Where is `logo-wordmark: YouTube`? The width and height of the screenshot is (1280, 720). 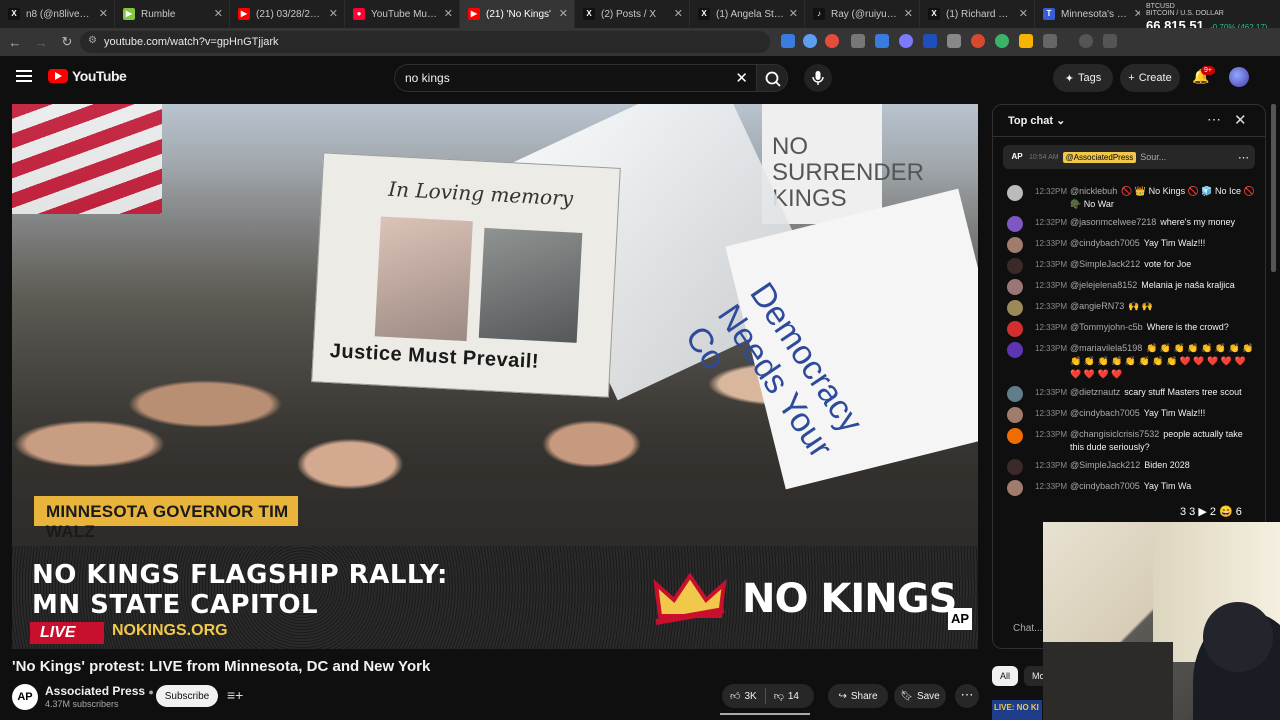
logo-wordmark: YouTube is located at coordinates (99, 76).